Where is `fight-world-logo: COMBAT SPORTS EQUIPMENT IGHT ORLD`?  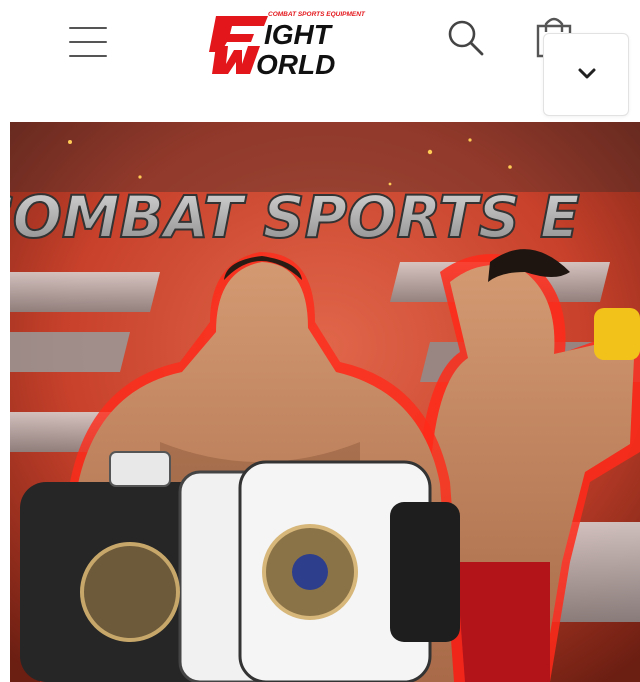 fight-world-logo: COMBAT SPORTS EQUIPMENT IGHT ORLD is located at coordinates (304, 42).